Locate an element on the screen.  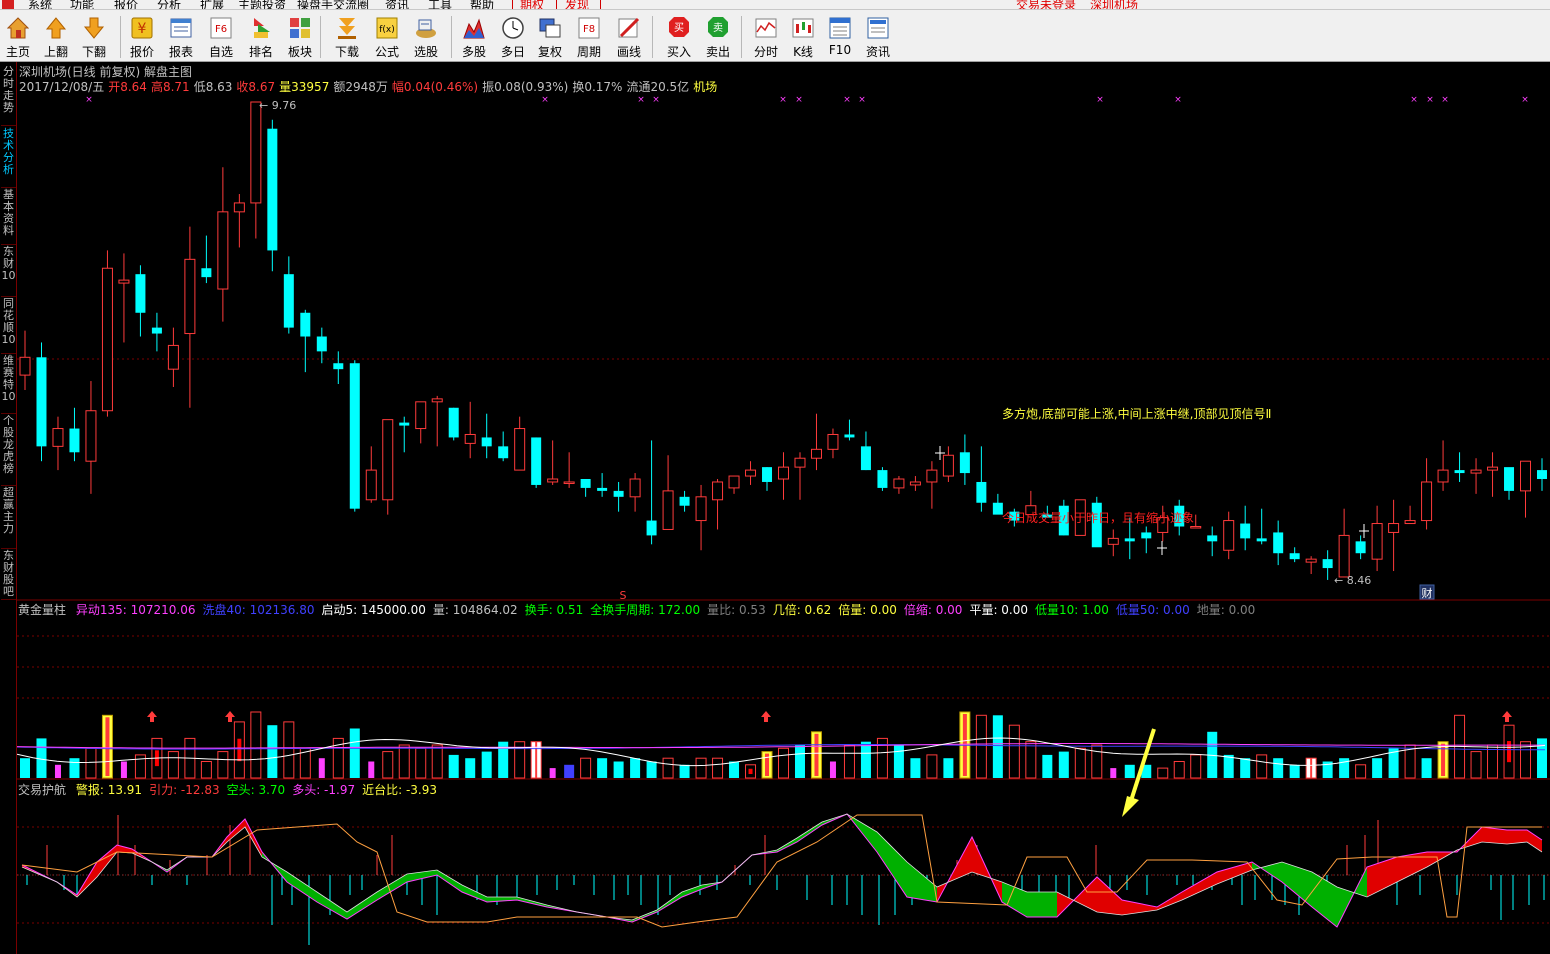
menu-item: 扩展 is located at coordinates (212, 4).